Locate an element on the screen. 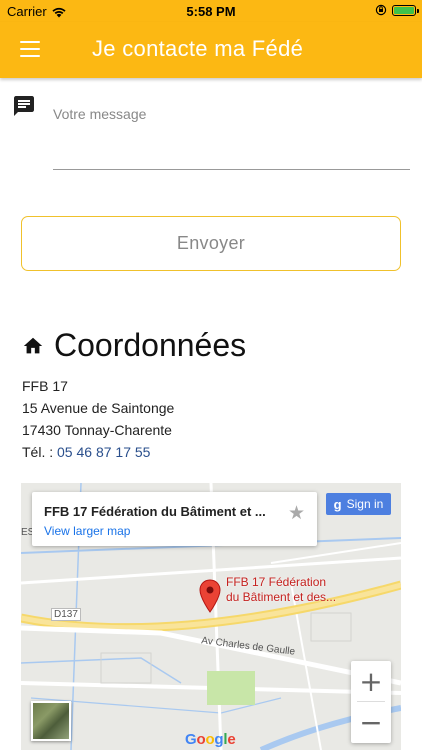 The image size is (422, 750). zoom-controls: + − is located at coordinates (371, 702).